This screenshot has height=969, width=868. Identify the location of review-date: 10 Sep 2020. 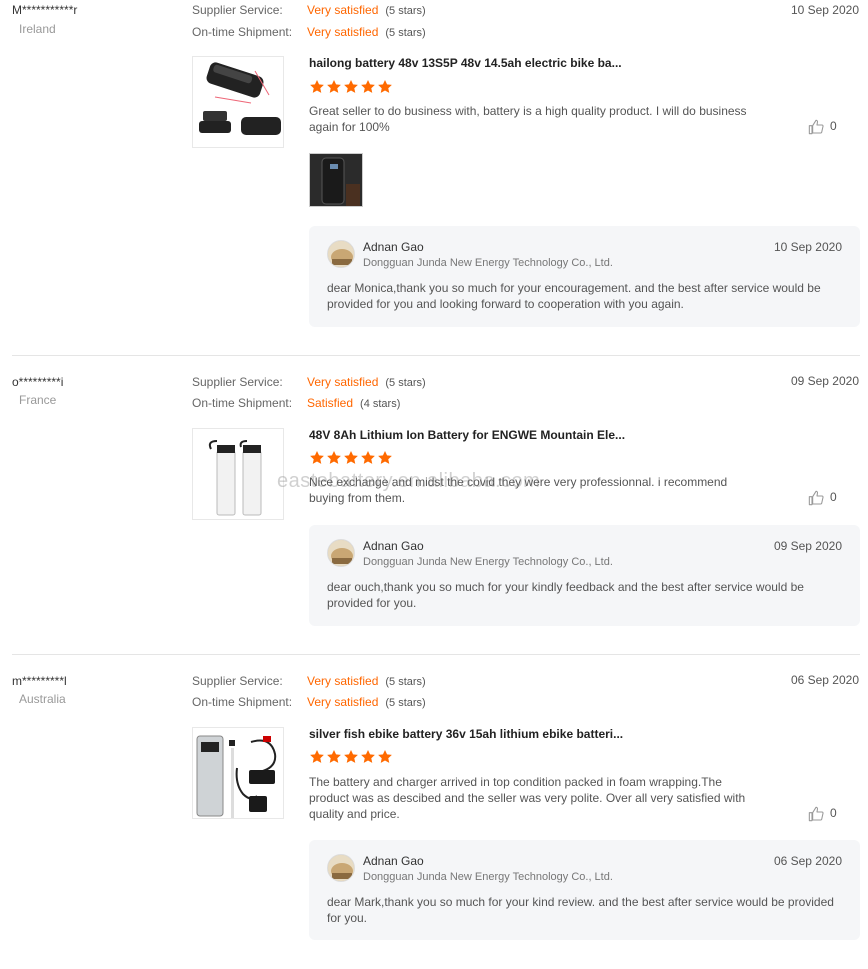
(824, 10).